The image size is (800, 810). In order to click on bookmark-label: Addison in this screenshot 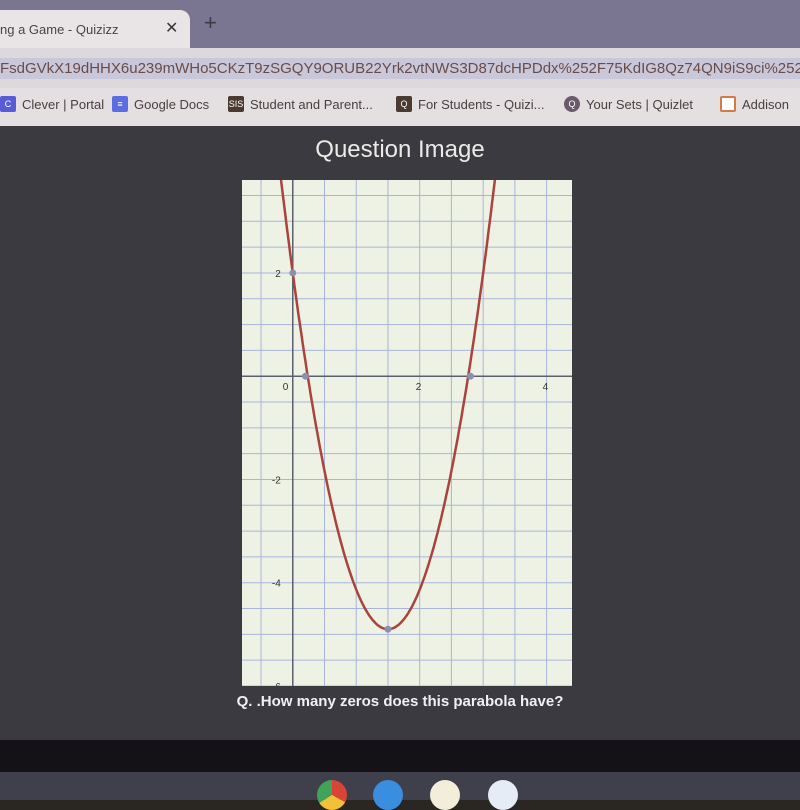, I will do `click(765, 104)`.